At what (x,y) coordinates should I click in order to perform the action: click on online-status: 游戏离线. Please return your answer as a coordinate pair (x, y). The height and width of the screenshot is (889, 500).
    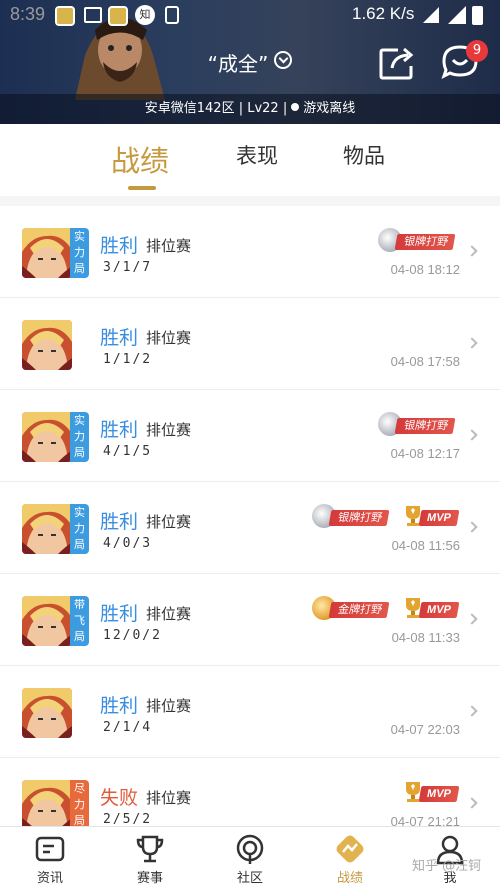
    Looking at the image, I should click on (329, 108).